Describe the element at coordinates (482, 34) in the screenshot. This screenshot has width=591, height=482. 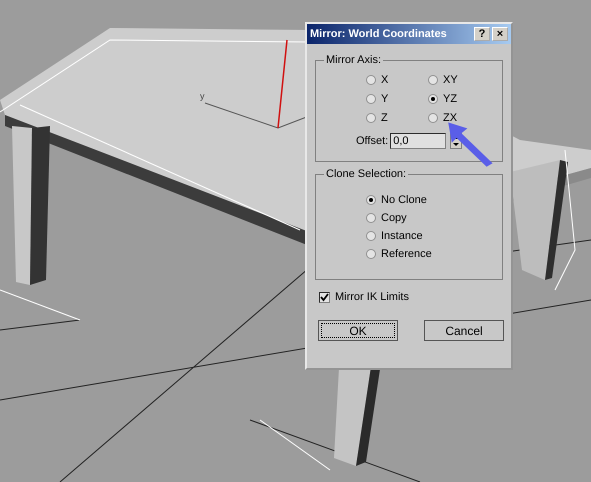
I see `help-button: ?` at that location.